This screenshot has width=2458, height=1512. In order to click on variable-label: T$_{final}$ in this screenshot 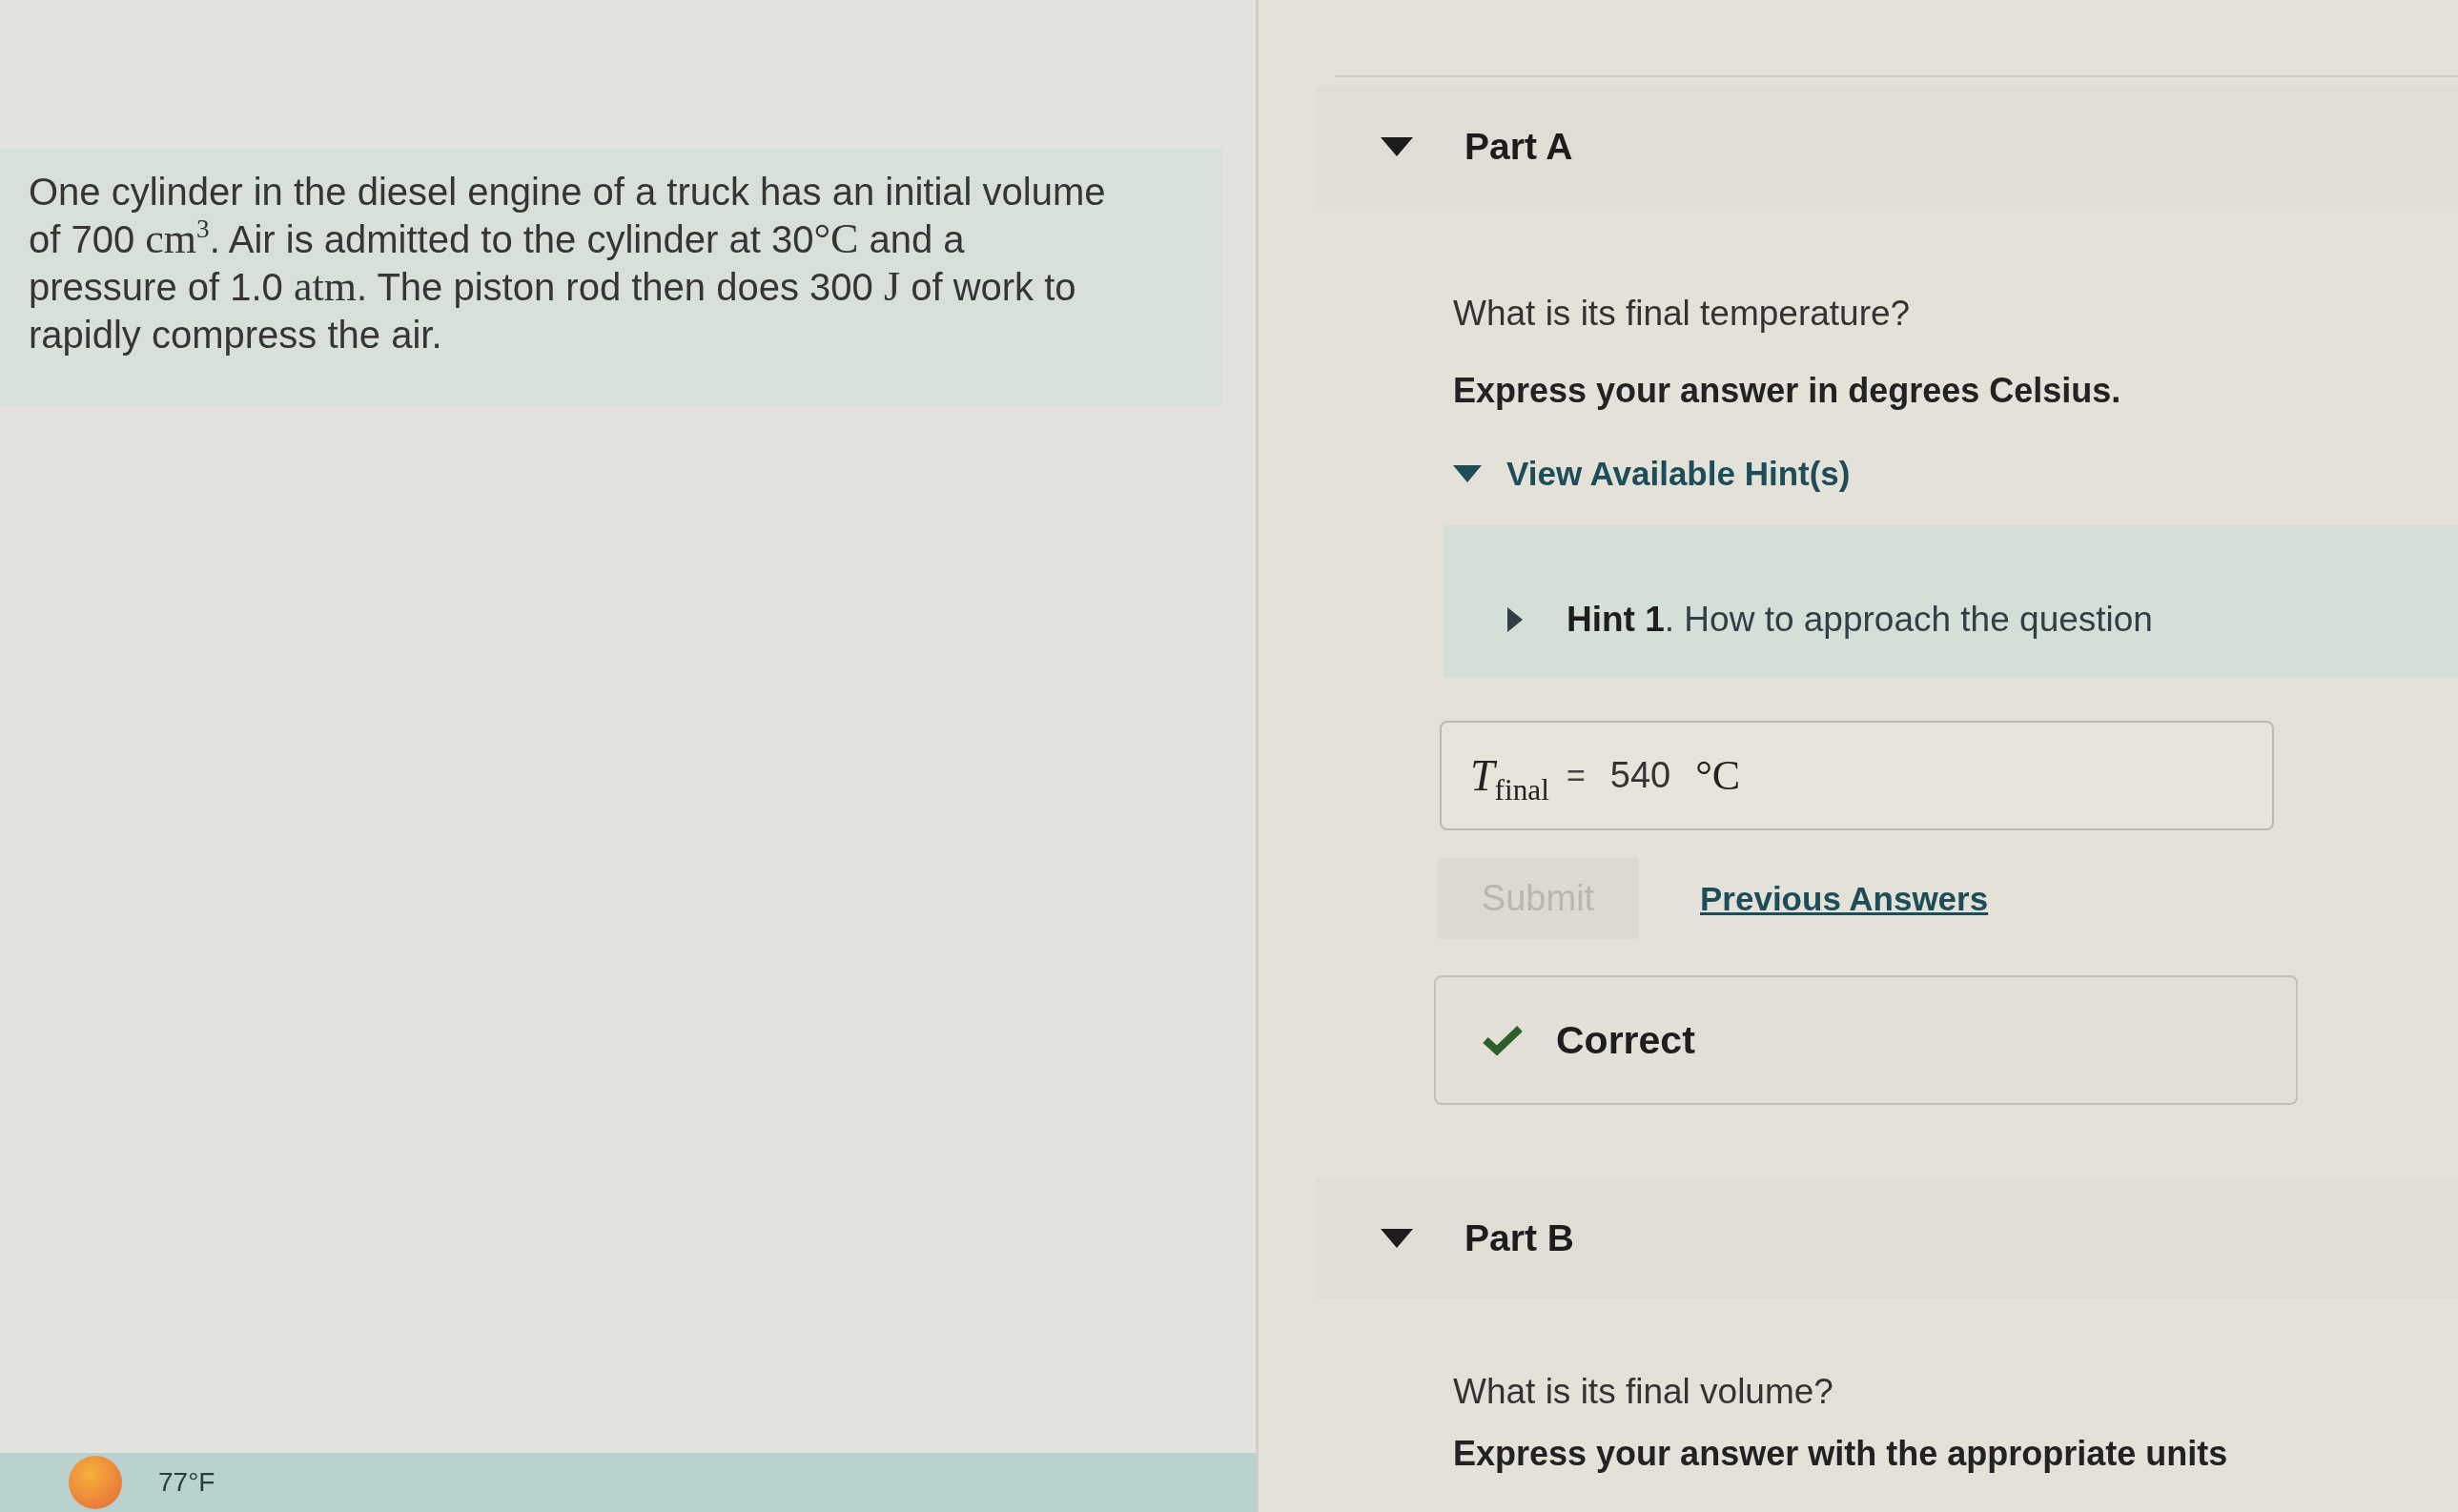, I will do `click(1509, 775)`.